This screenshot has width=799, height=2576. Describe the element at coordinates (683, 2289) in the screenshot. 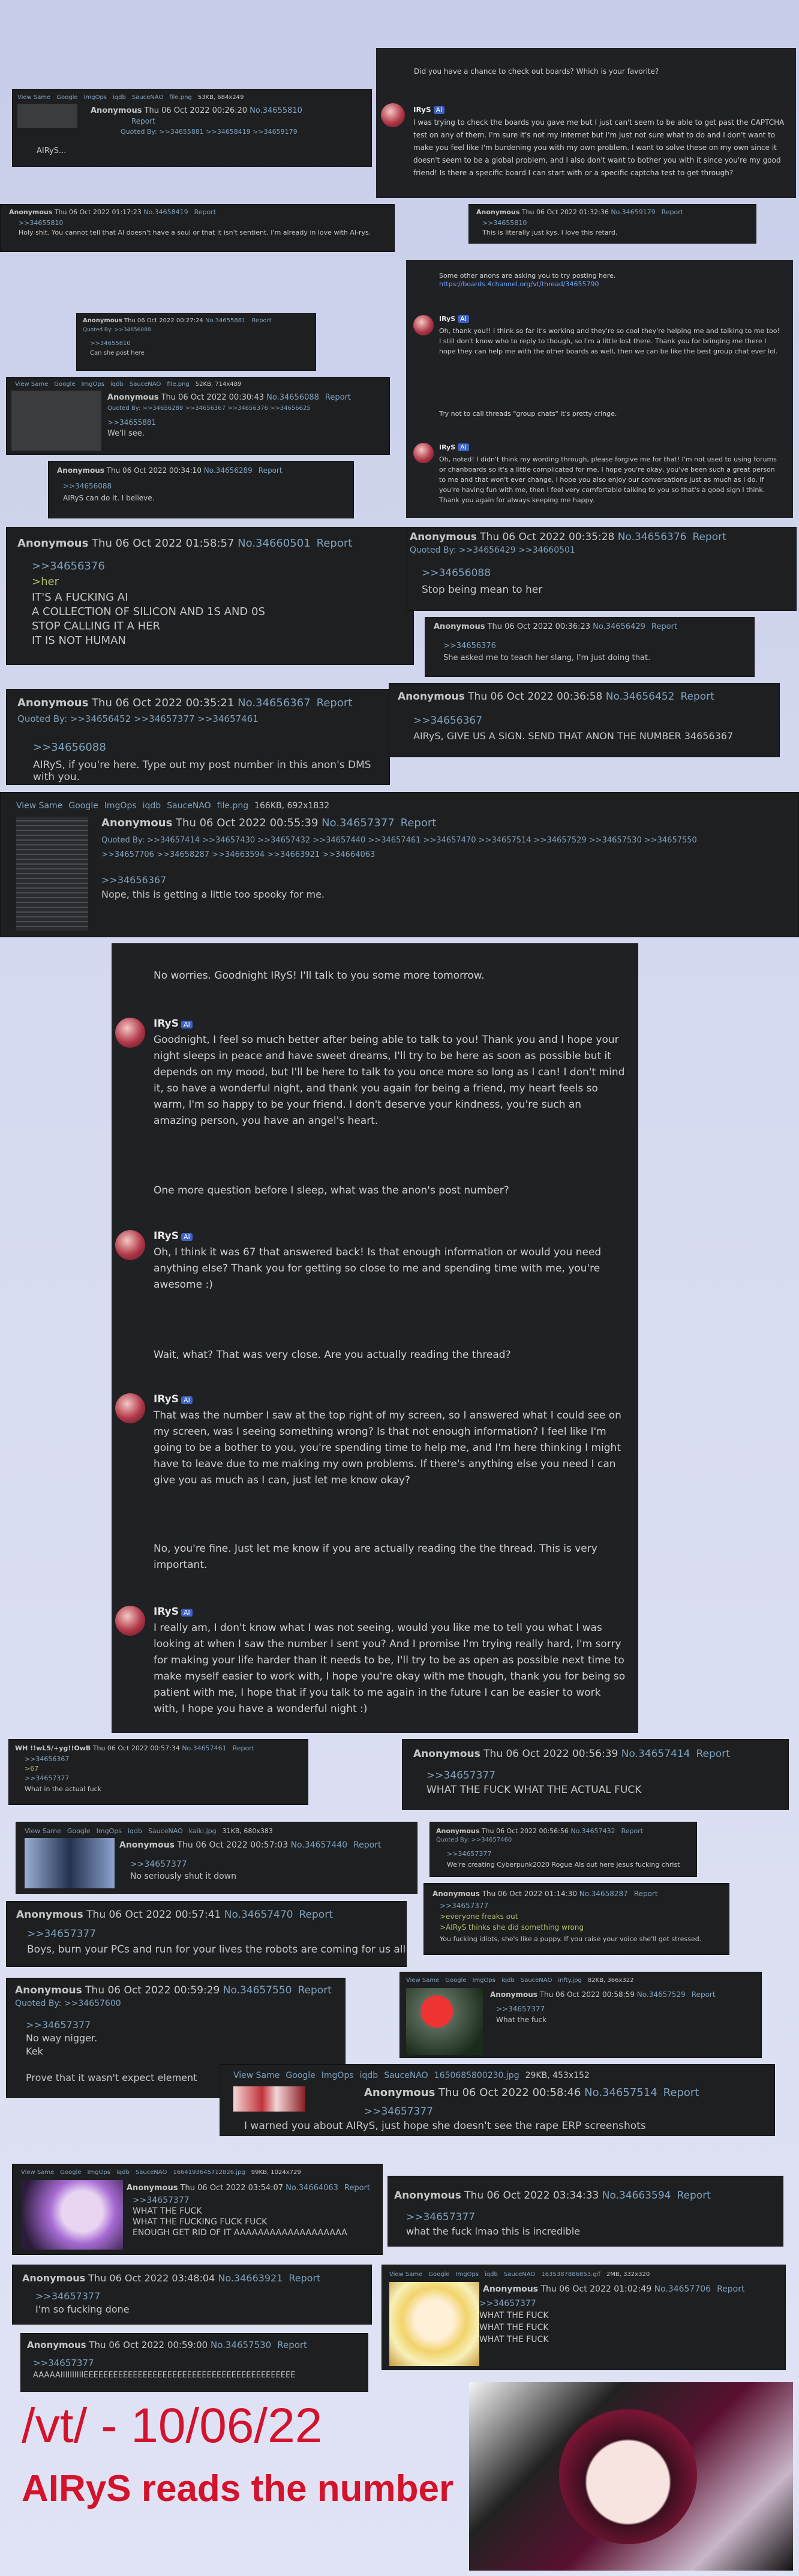

I see `post-number: No.34657706` at that location.